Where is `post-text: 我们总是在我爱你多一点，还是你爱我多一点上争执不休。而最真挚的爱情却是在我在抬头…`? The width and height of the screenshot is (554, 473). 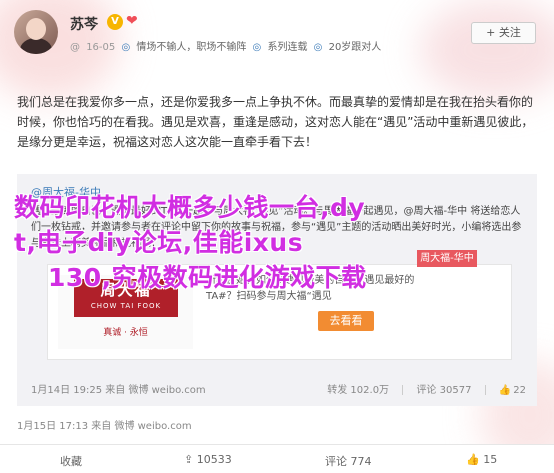
post-text: 我们总是在我爱你多一点，还是你爱我多一点上争执不休。而最真挚的爱情却是在我在抬头… is located at coordinates (275, 122).